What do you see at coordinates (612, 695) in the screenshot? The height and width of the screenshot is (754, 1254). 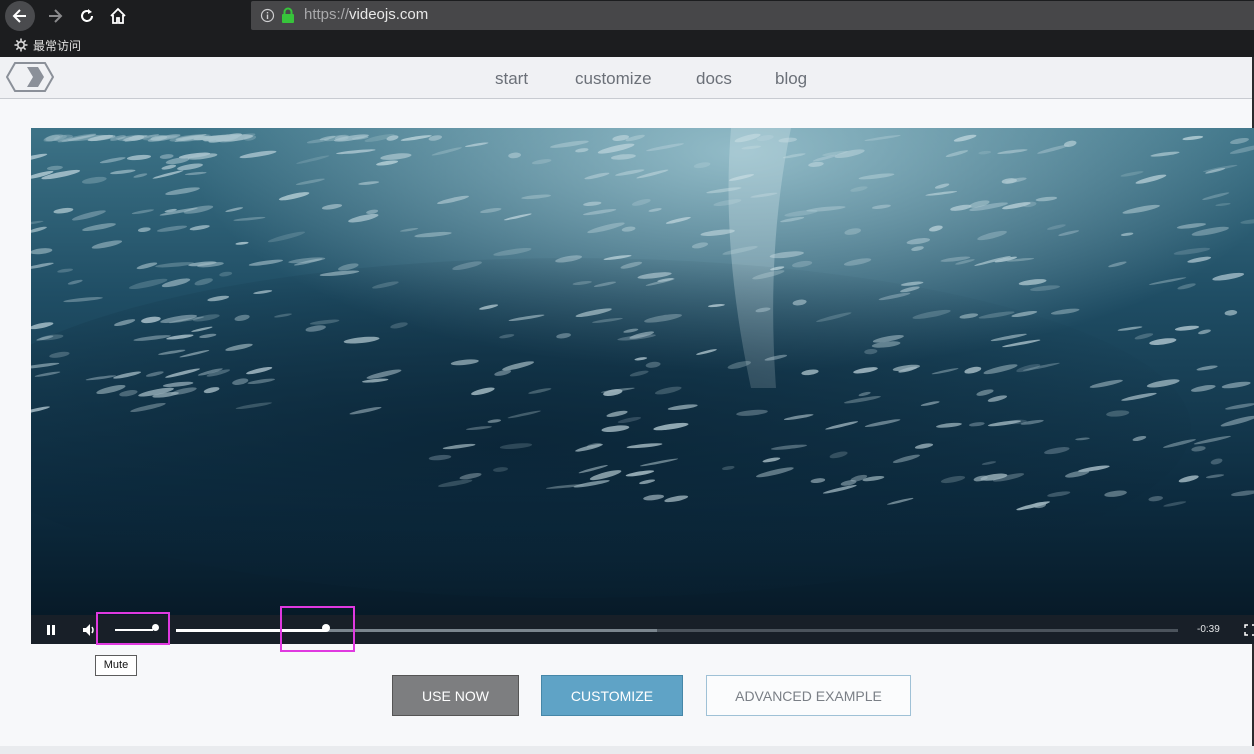 I see `customize-button: CUSTOMIZE` at bounding box center [612, 695].